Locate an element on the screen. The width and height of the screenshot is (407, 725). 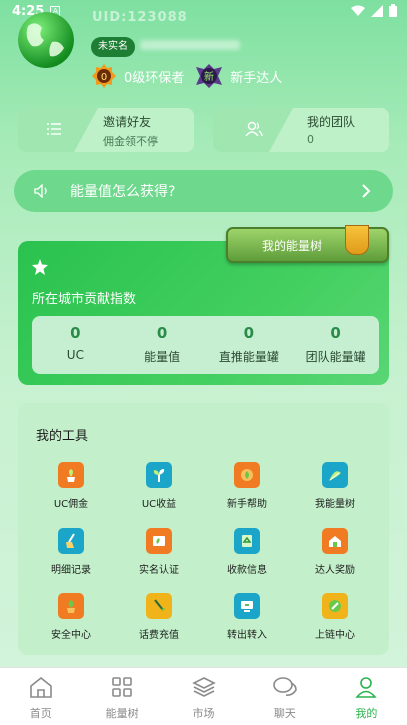
level-medal-icon: 0 is located at coordinates (104, 76).